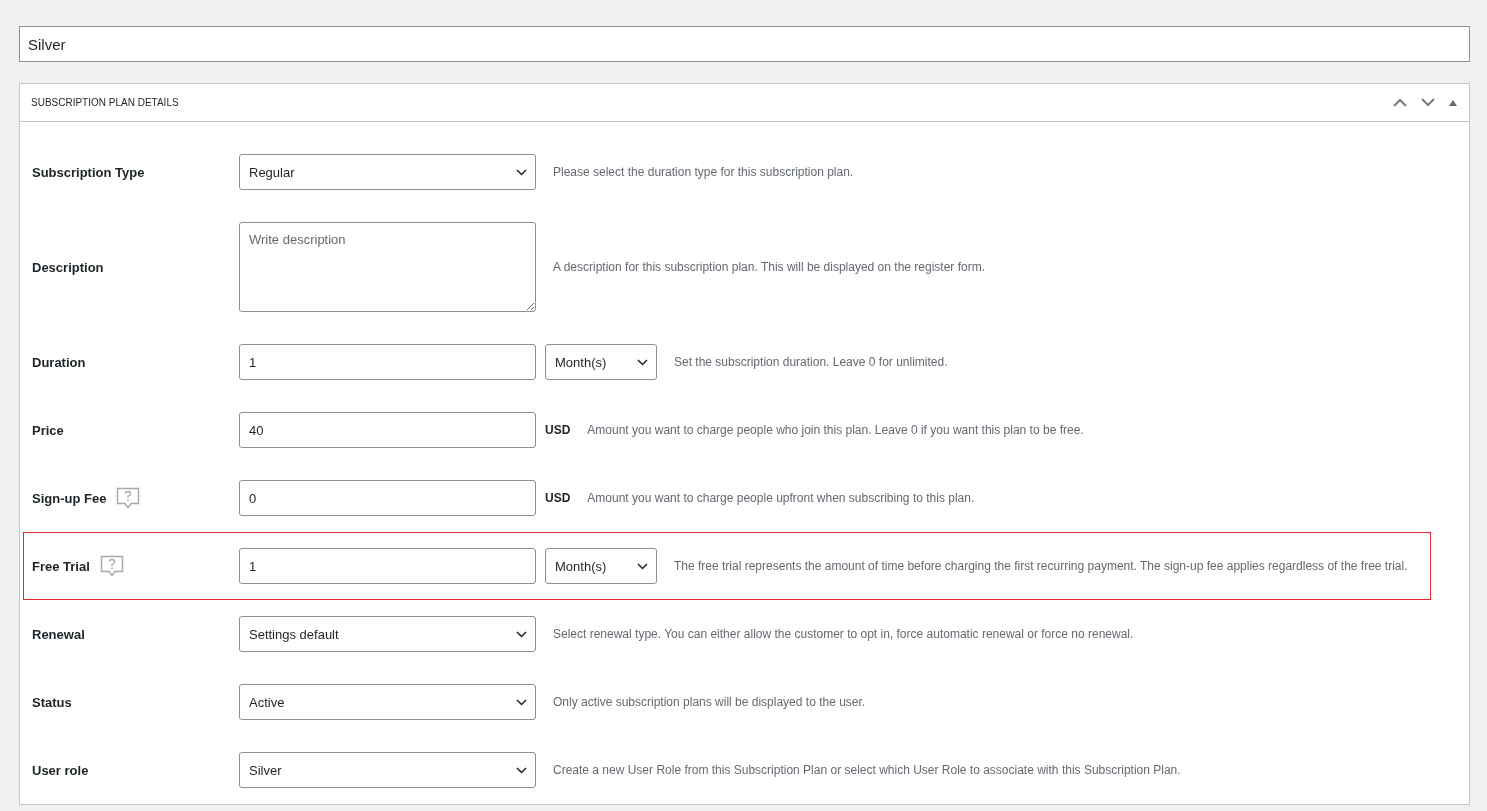 The image size is (1487, 811). I want to click on field-label: Price, so click(48, 430).